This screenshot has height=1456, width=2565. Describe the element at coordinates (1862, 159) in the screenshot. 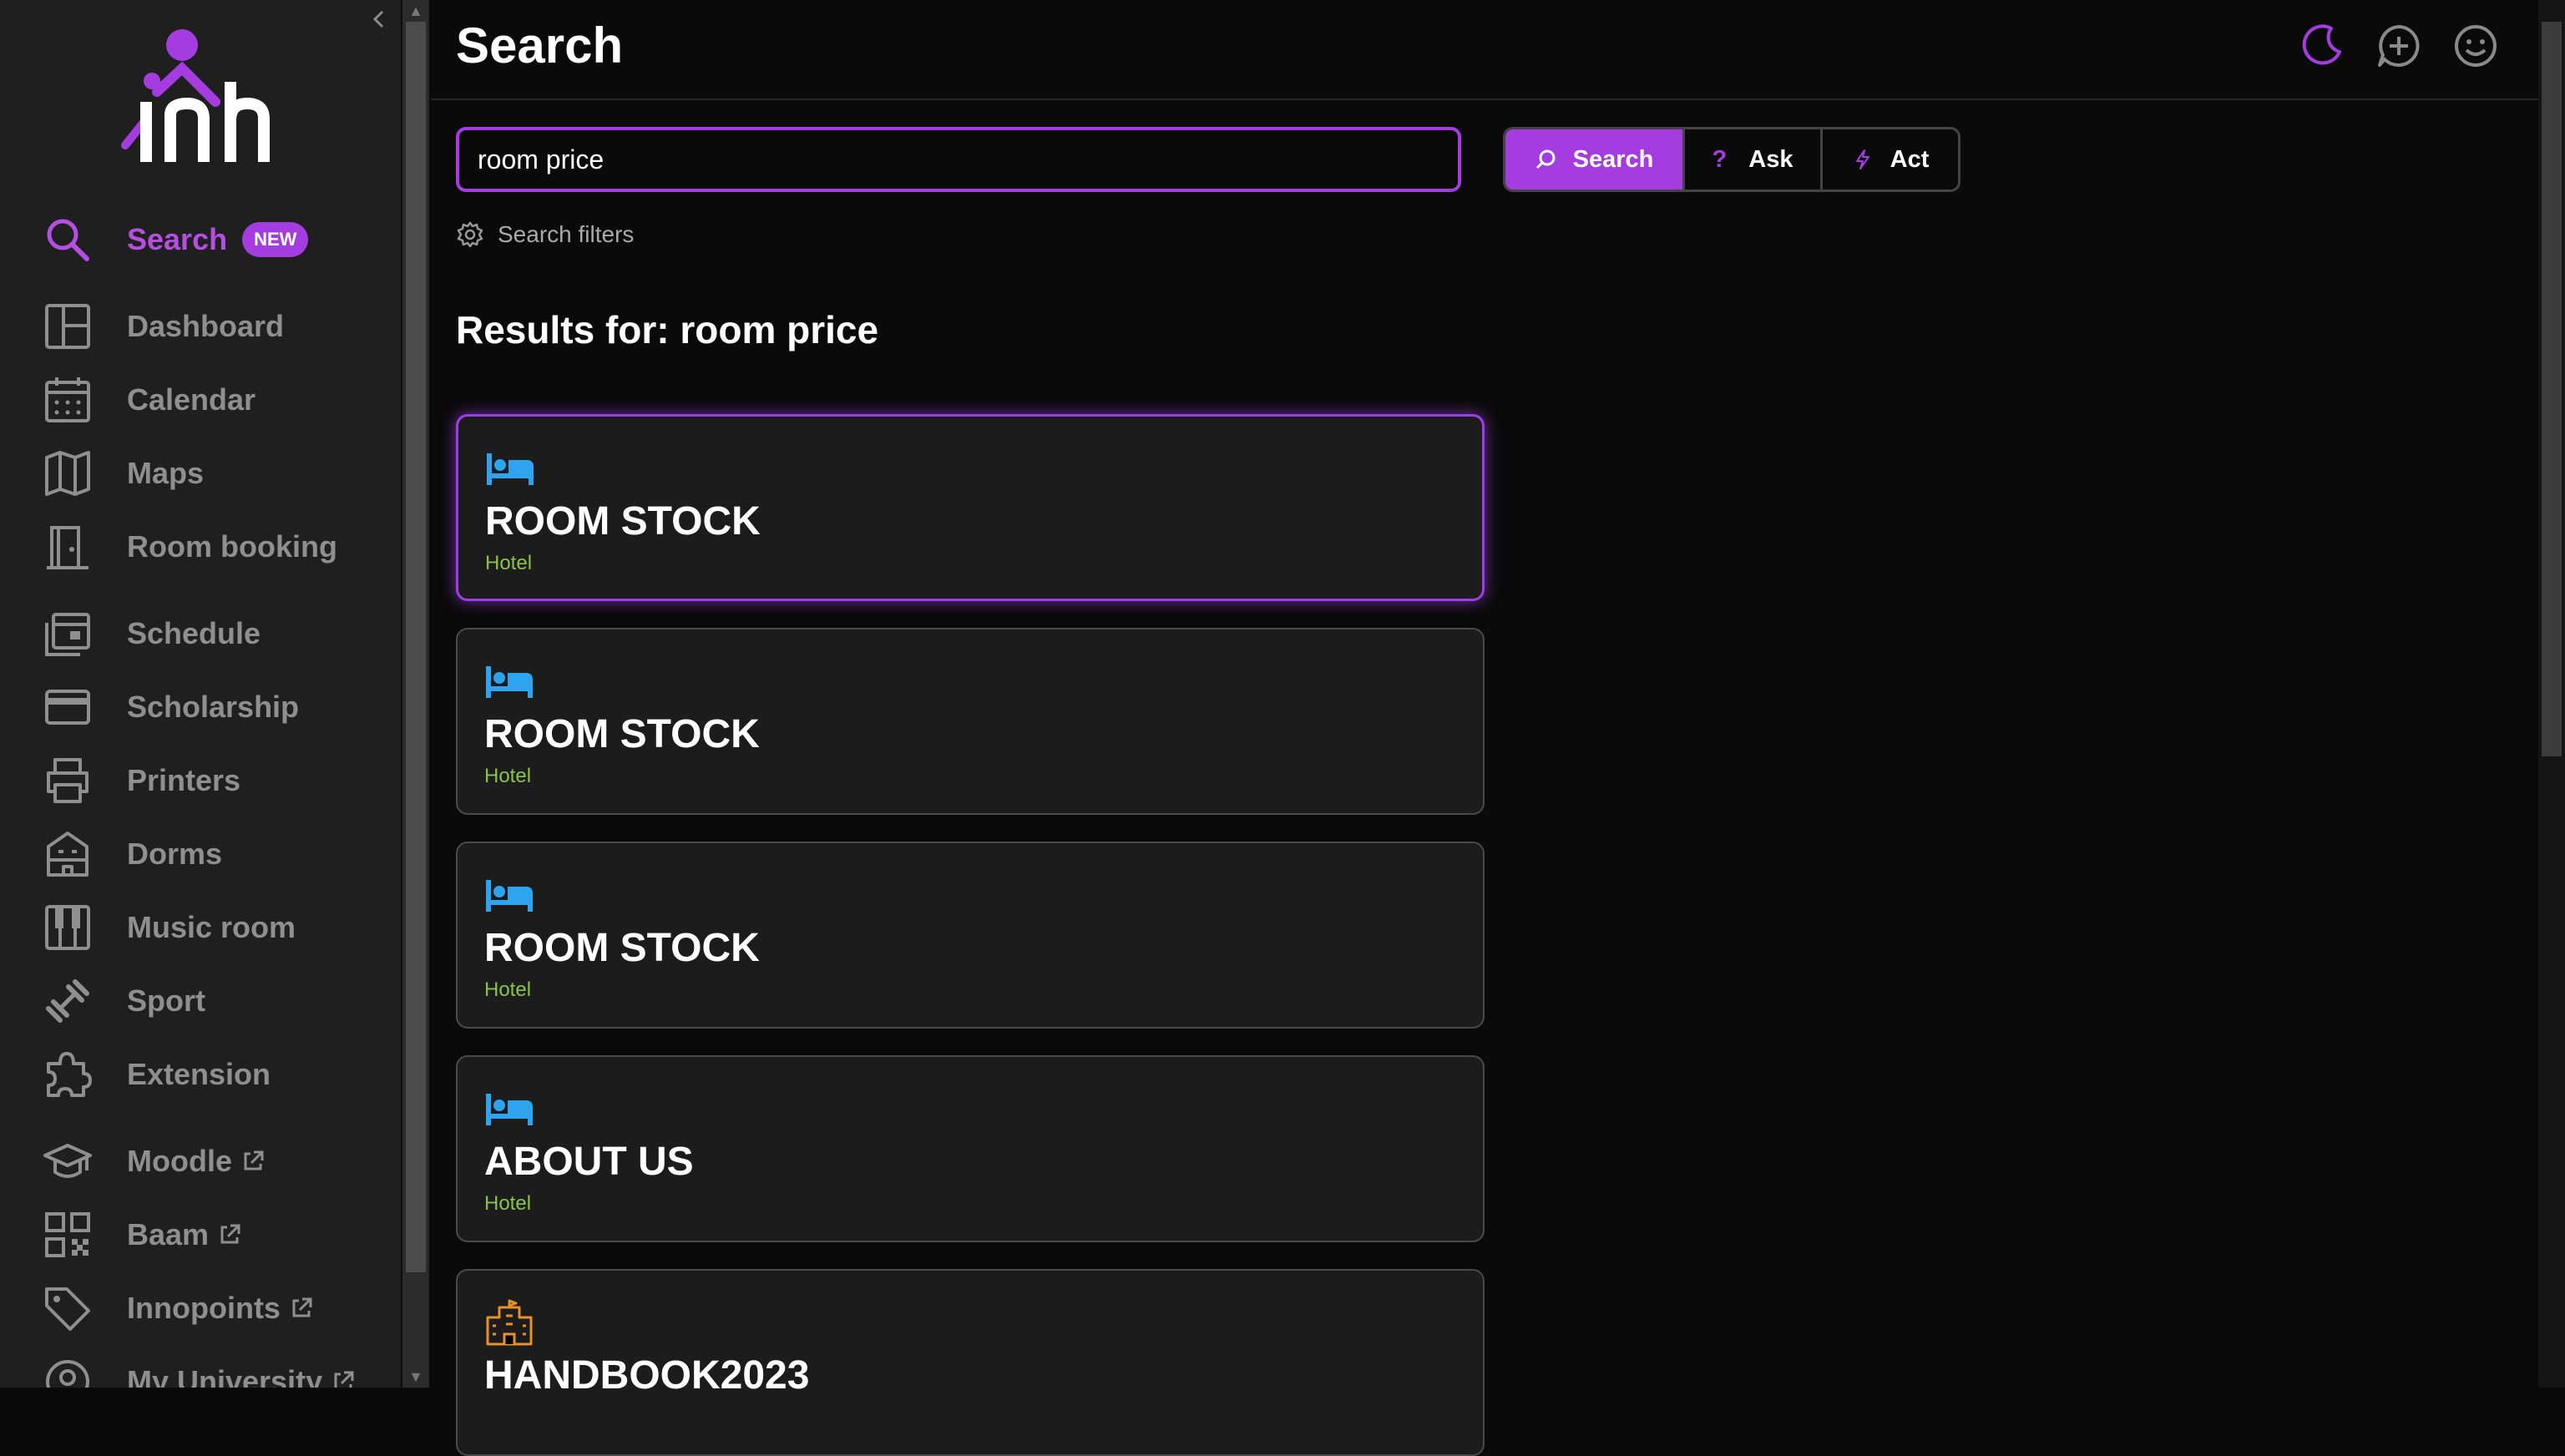

I see `lightning-icon` at that location.